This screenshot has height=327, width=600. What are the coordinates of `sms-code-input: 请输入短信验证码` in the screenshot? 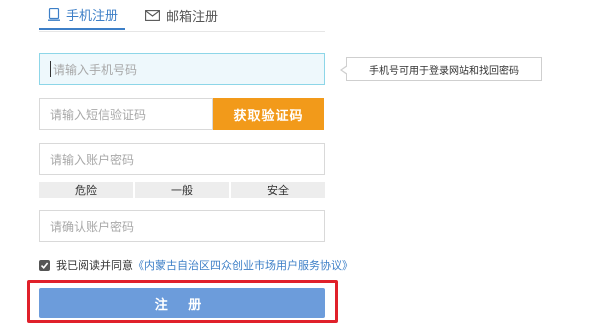 It's located at (126, 114).